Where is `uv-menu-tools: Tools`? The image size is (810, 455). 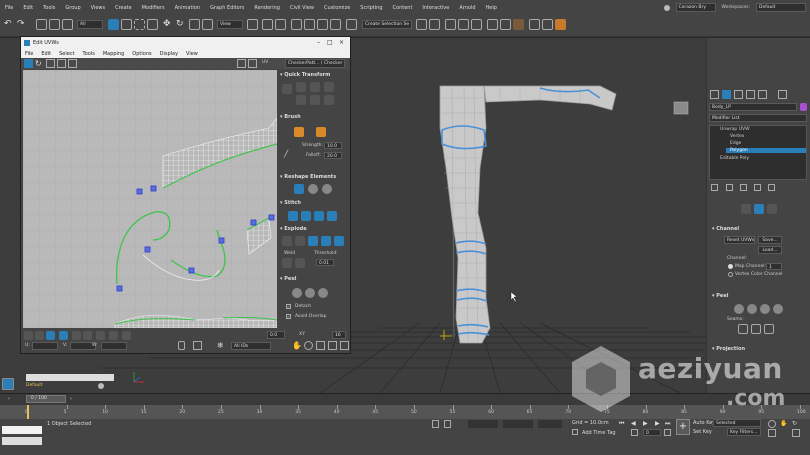
uv-menu-tools: Tools is located at coordinates (89, 54).